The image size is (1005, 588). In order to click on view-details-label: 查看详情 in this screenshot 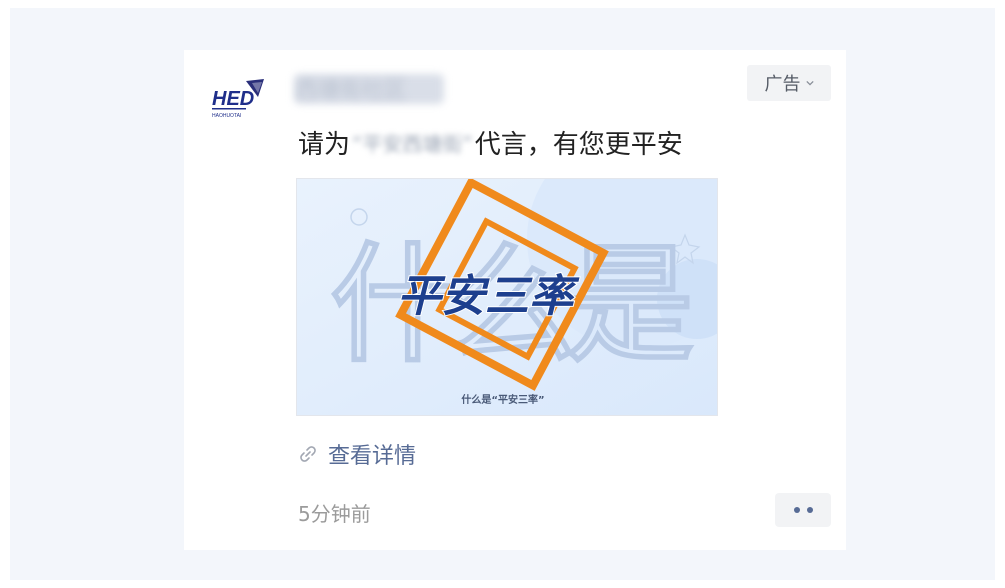, I will do `click(372, 456)`.